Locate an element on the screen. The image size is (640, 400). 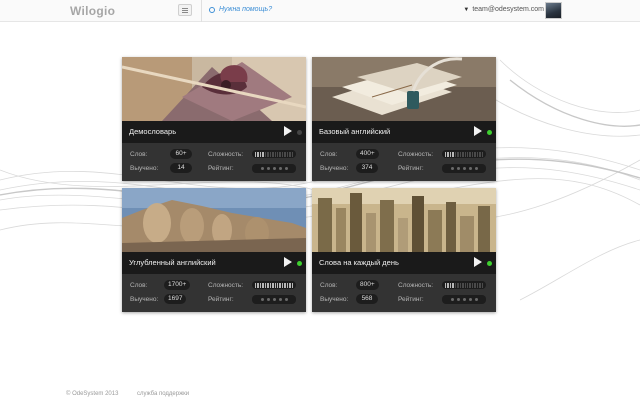
status-dot is located at coordinates (299, 132).